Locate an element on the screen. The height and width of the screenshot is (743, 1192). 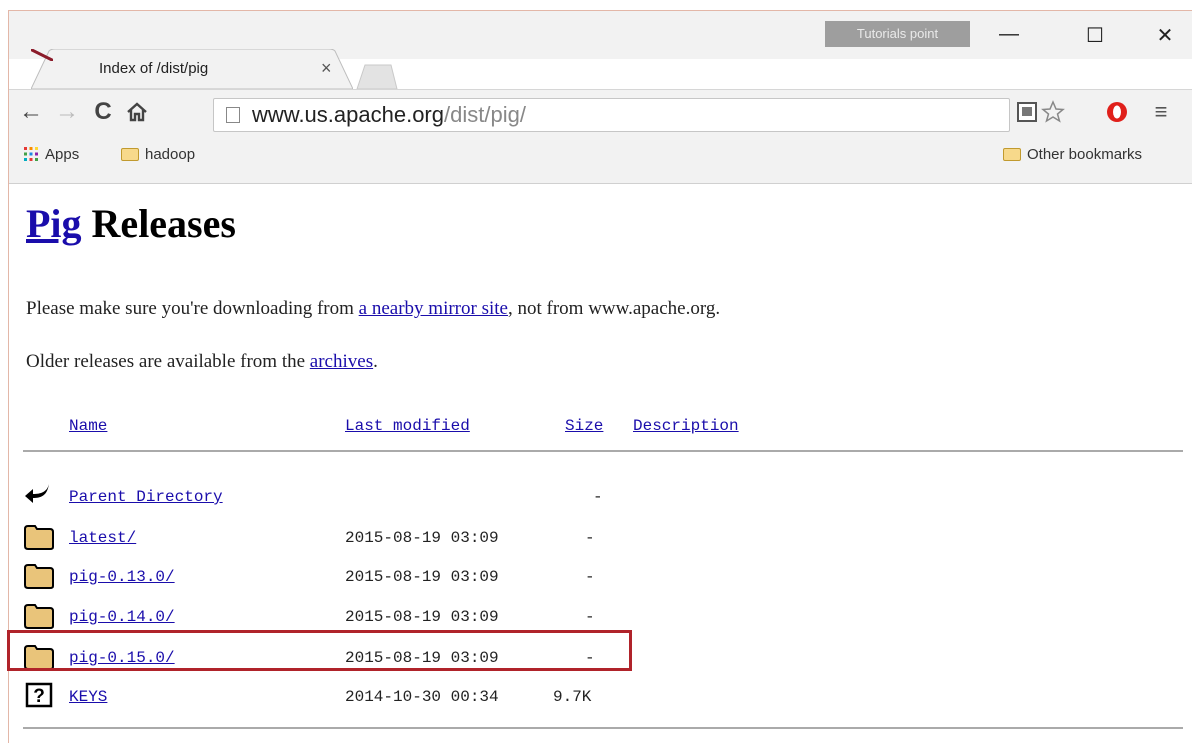
new-tab-button is located at coordinates (377, 76).